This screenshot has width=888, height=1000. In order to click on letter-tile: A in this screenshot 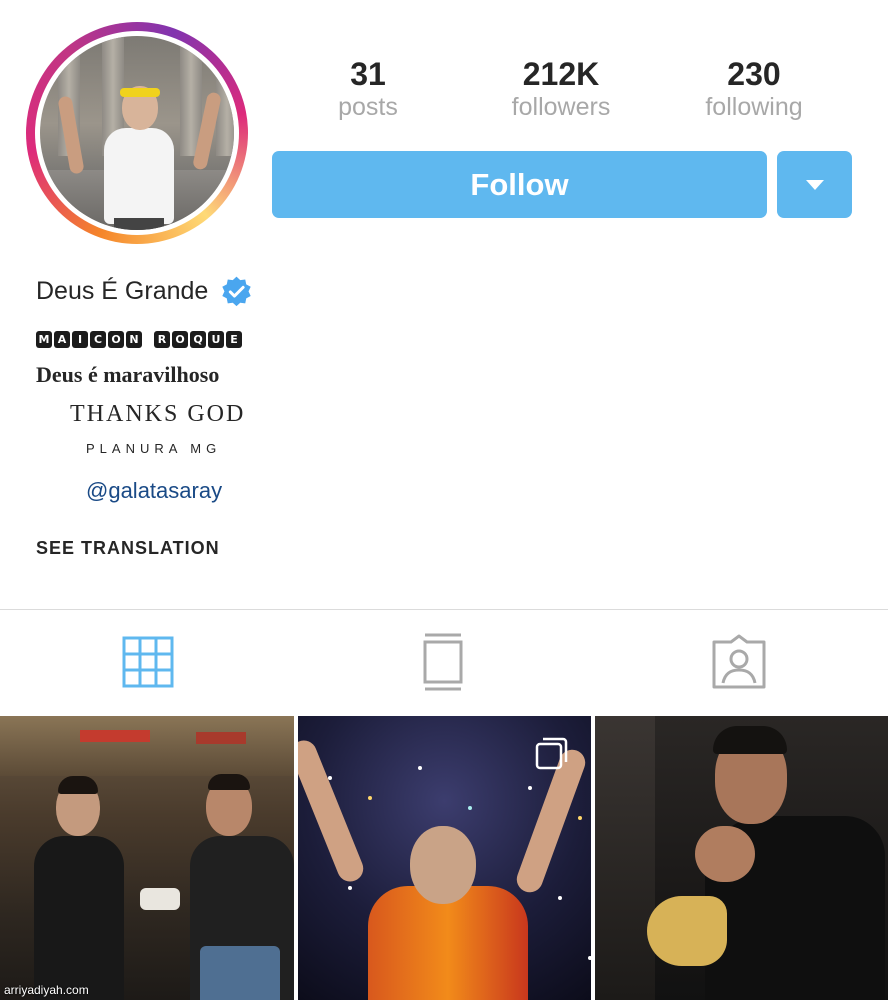, I will do `click(62, 339)`.